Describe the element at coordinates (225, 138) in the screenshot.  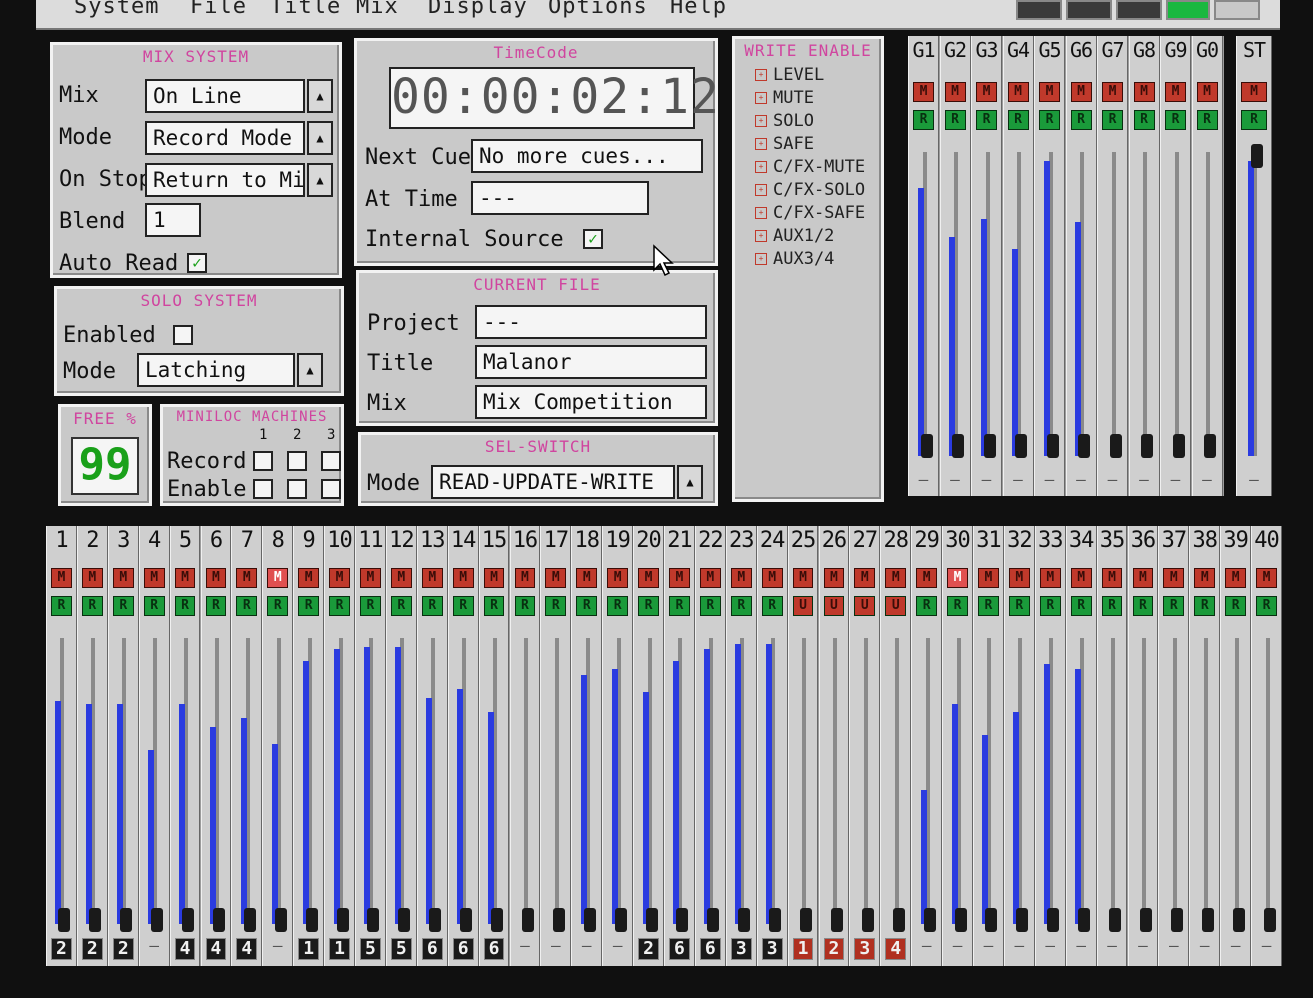
I see `mode-select: Record Mode` at that location.